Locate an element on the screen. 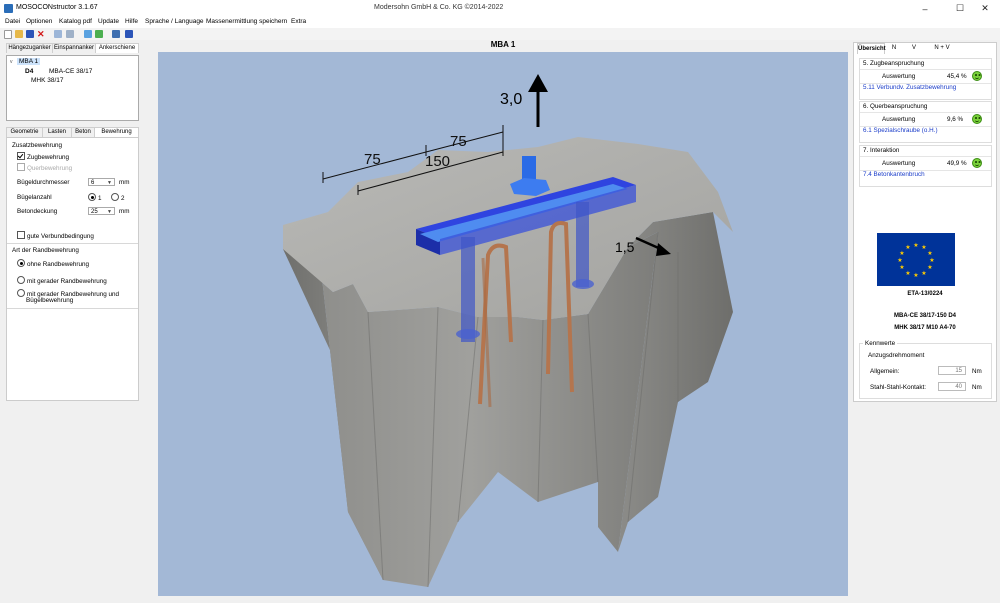 The image size is (1000, 603). tab-beton: Beton is located at coordinates (83, 132).